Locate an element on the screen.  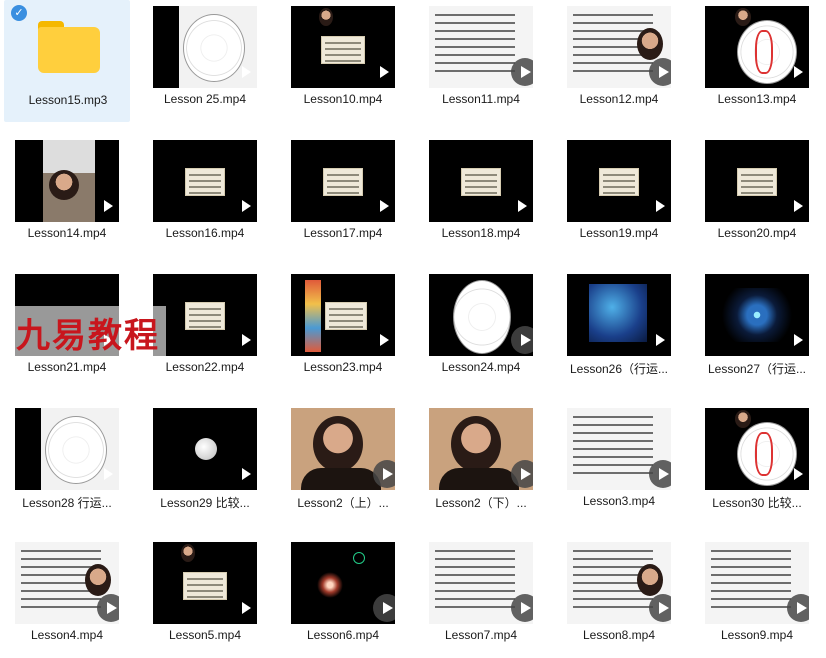
file-tile: Lesson10.mp4 is located at coordinates (343, 61).